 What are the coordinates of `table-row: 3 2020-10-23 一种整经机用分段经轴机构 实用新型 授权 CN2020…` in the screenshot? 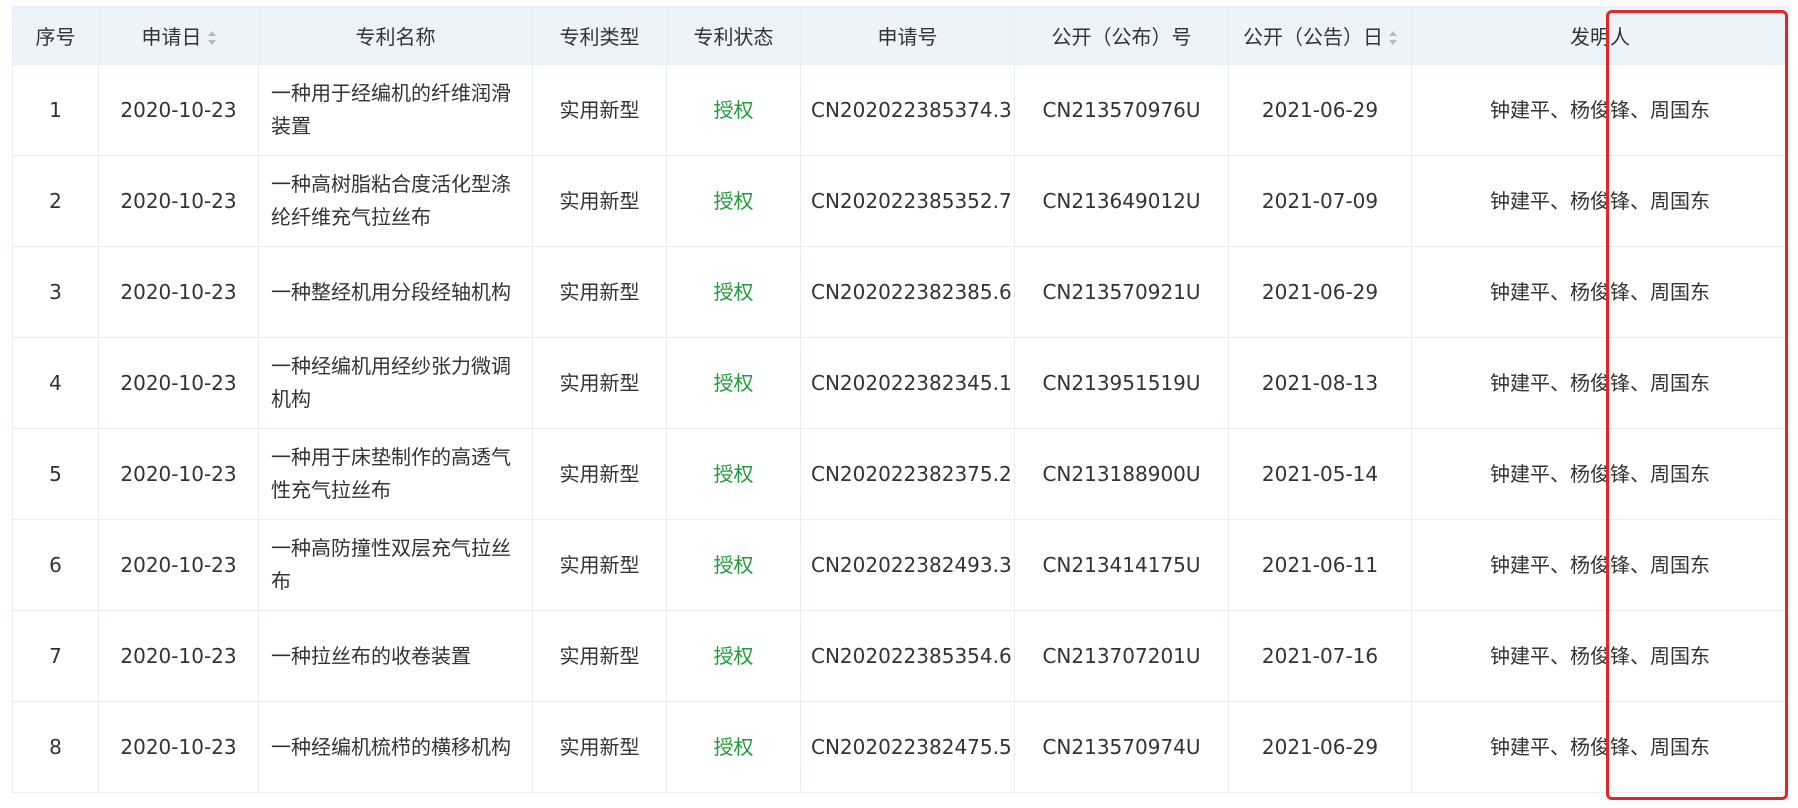 It's located at (900, 292).